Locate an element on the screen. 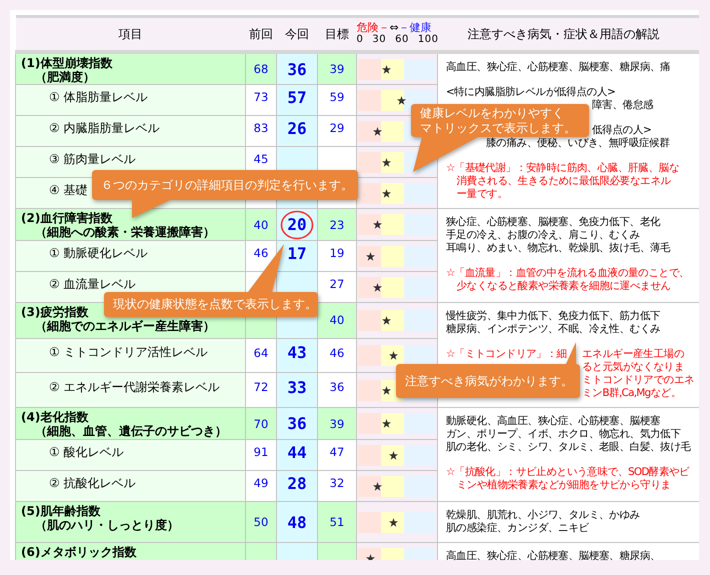 The image size is (710, 575). term-fragment: ると元気がなくなりま is located at coordinates (633, 367).